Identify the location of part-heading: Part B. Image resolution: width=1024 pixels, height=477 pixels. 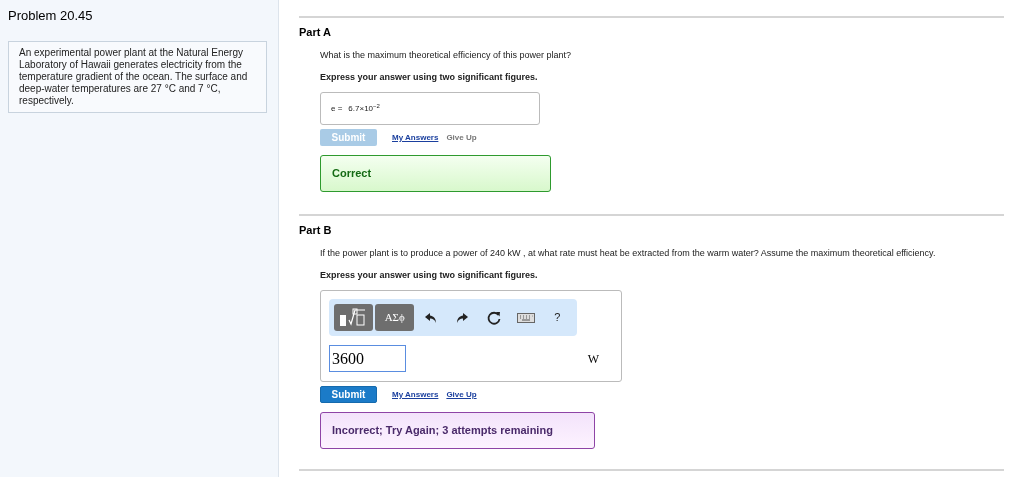
(316, 230).